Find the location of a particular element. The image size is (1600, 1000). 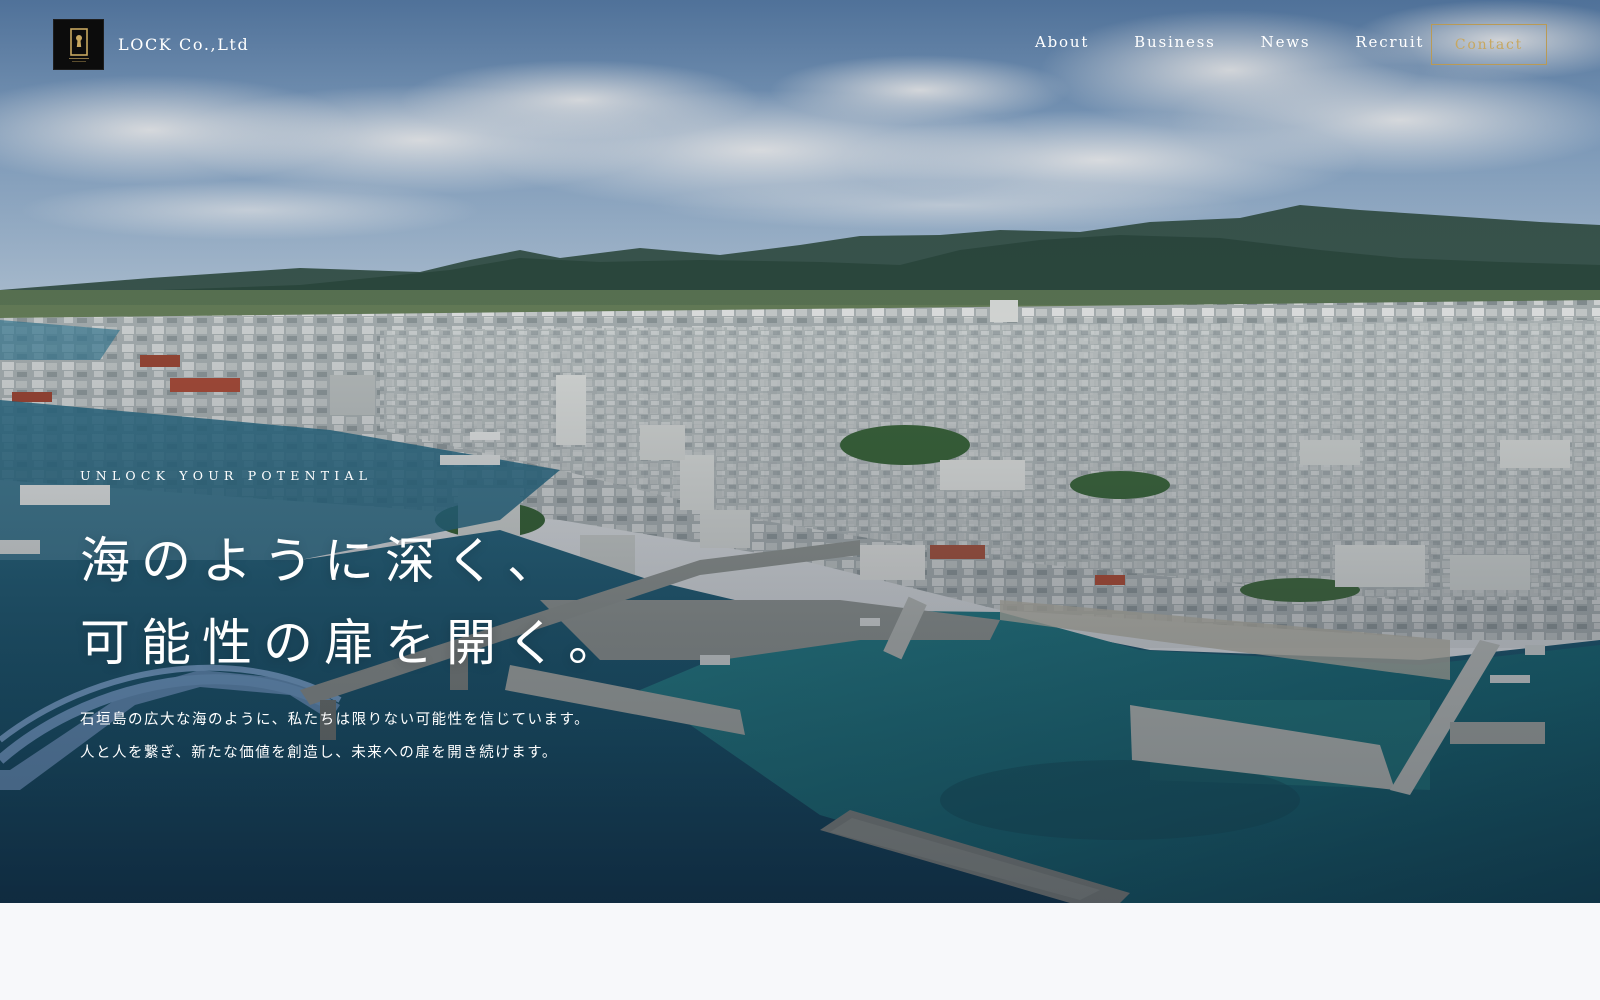

hero-headline: 海のように深く、 可能性の扉を開く。 is located at coordinates (354, 602).